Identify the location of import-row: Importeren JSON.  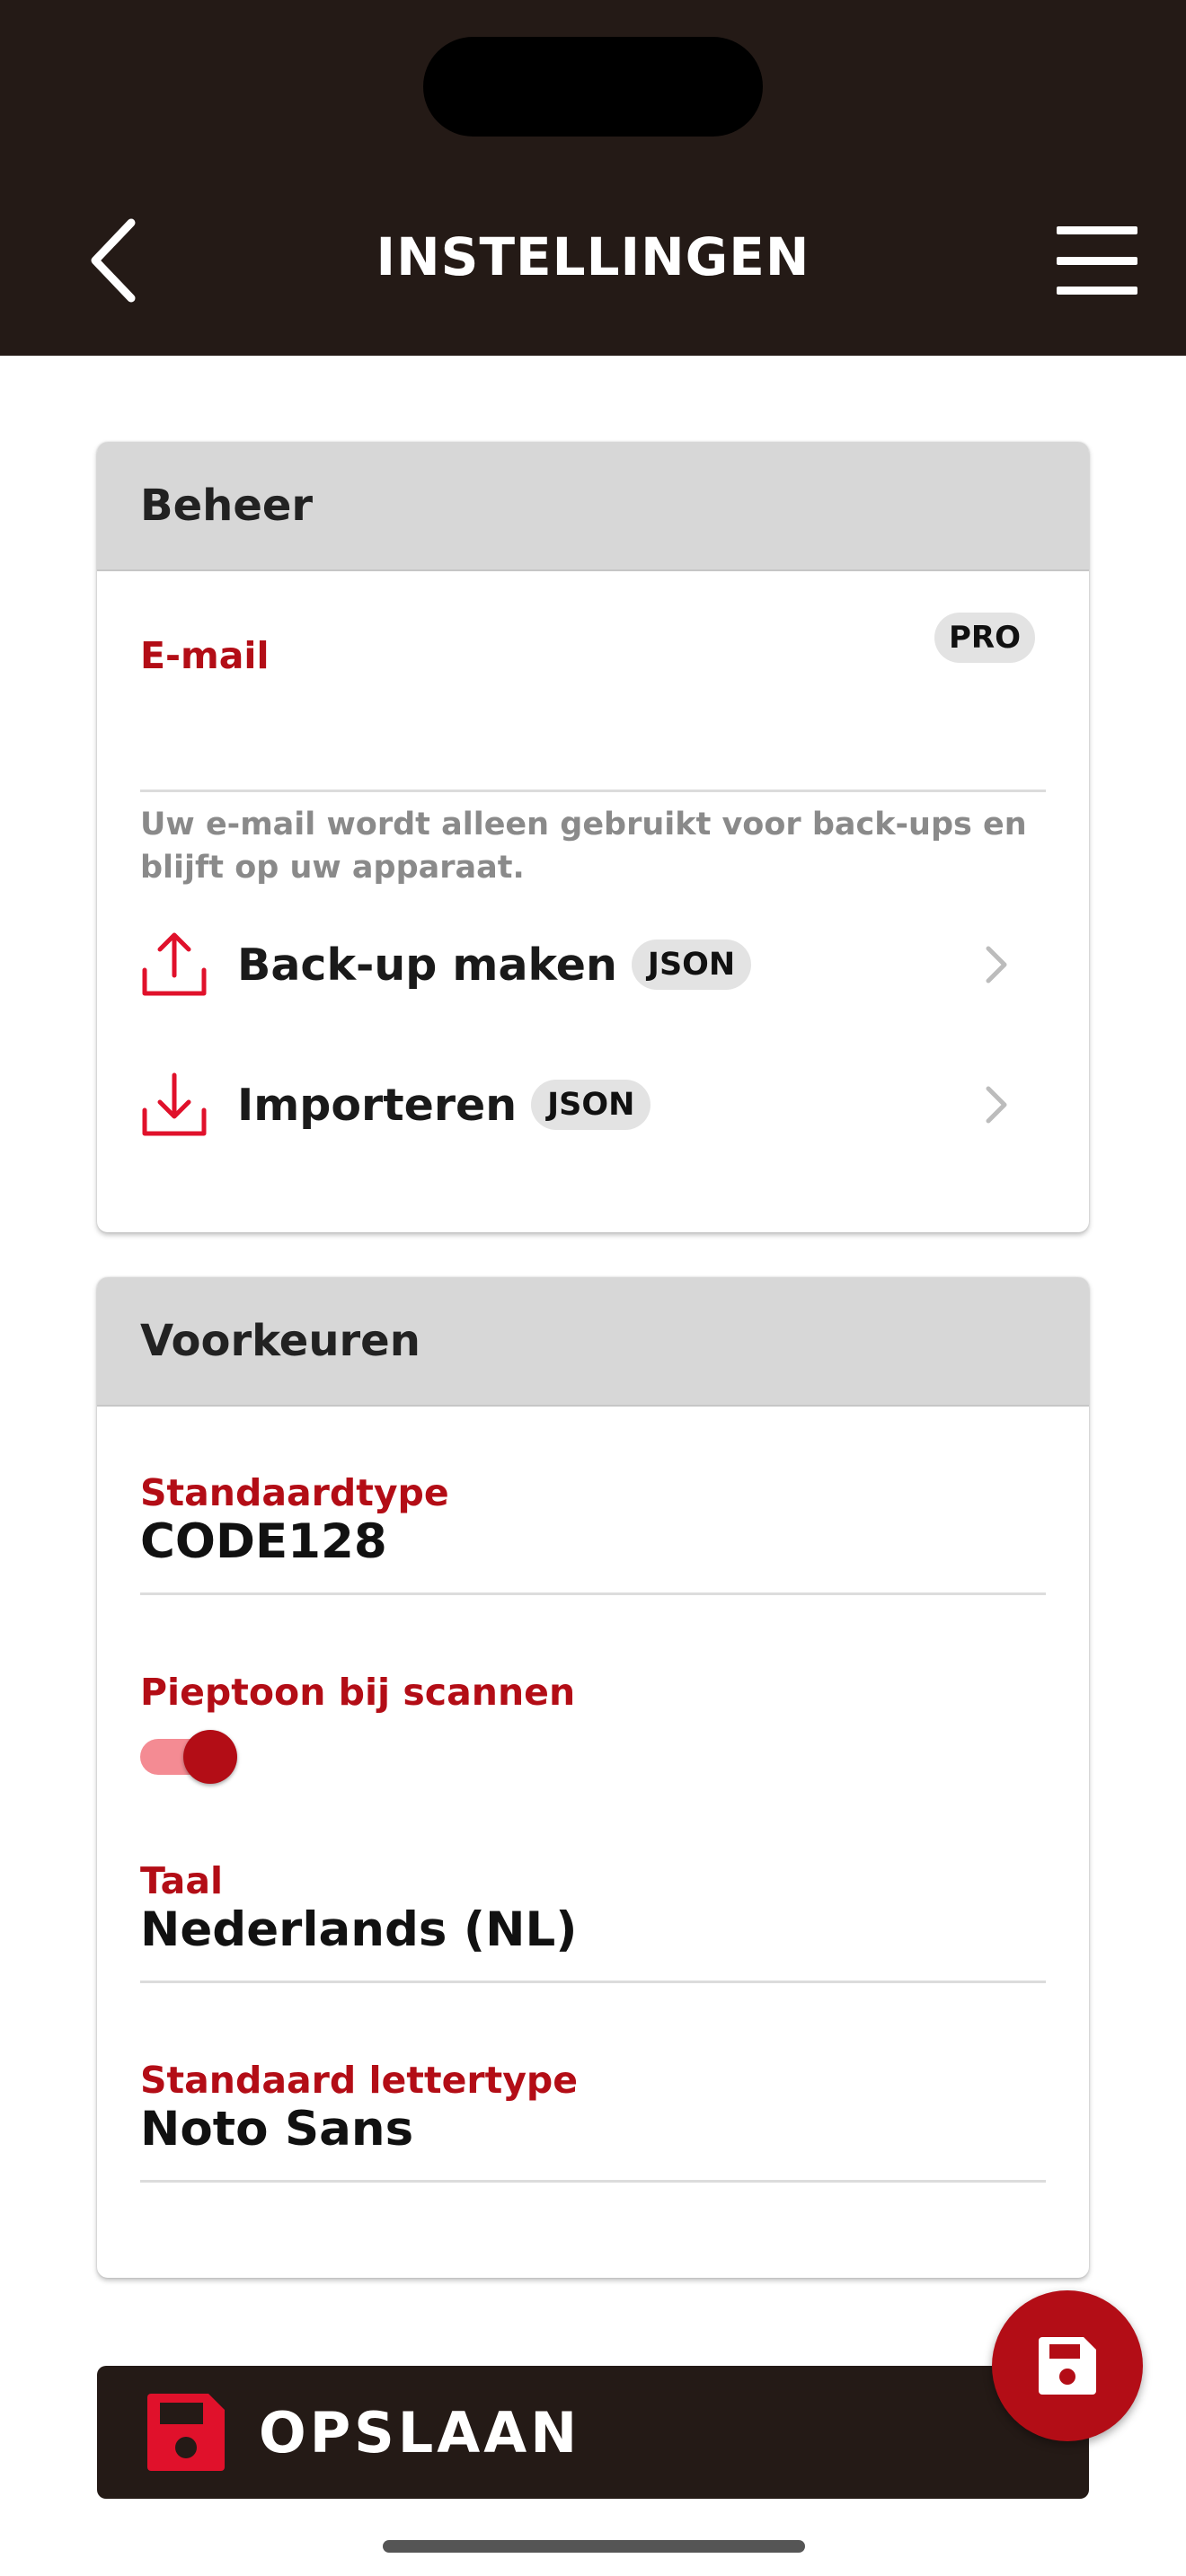
(593, 1105).